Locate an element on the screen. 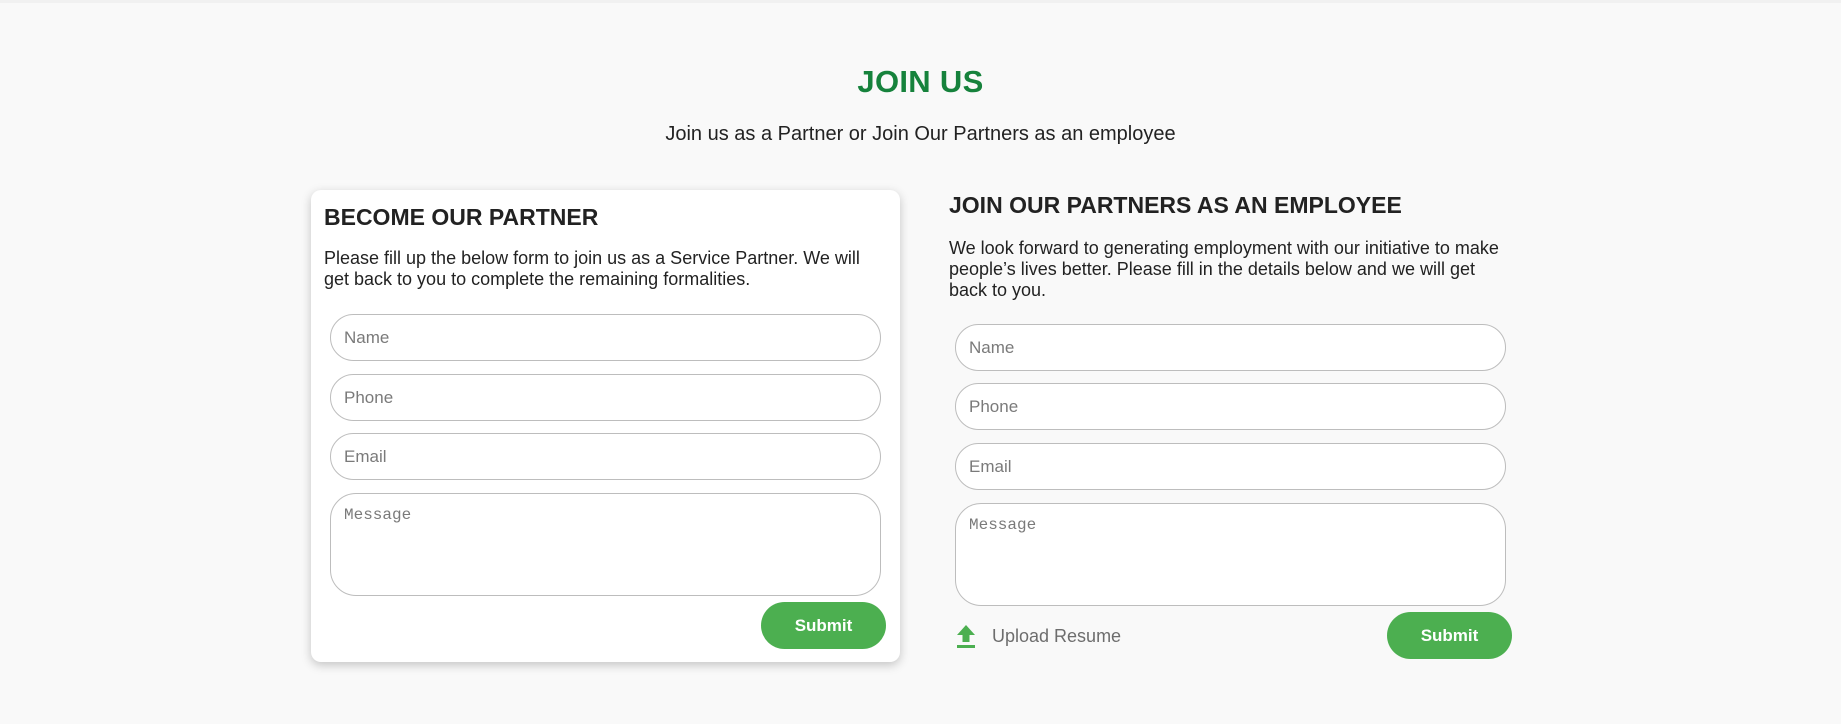 This screenshot has width=1841, height=724. employee-name-input is located at coordinates (1230, 347).